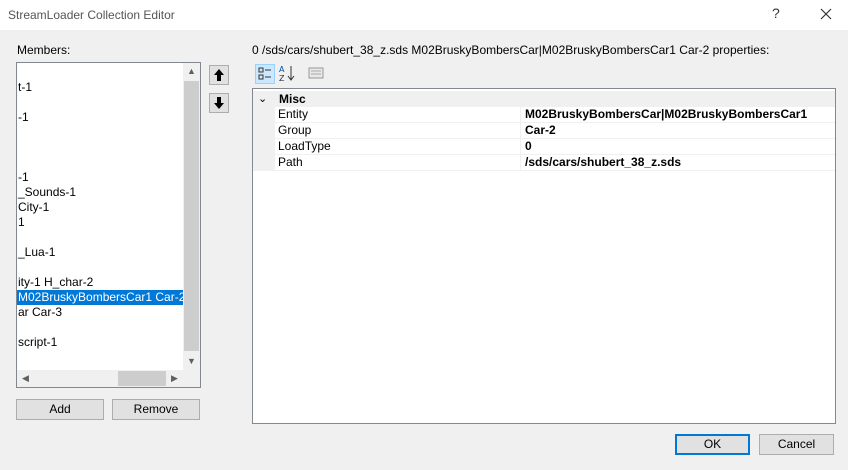 The width and height of the screenshot is (848, 470). What do you see at coordinates (24, 87) in the screenshot?
I see `list-item: t-1` at bounding box center [24, 87].